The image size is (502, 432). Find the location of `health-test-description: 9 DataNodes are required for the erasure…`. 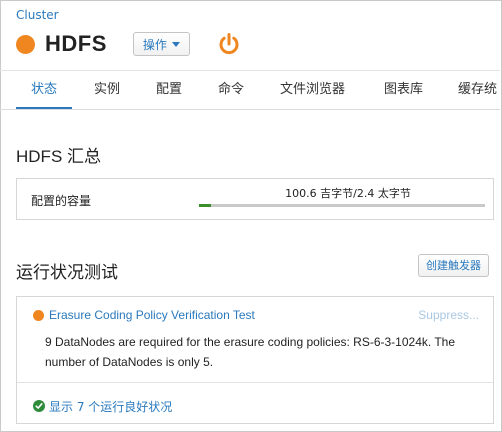

health-test-description: 9 DataNodes are required for the erasure… is located at coordinates (250, 352).